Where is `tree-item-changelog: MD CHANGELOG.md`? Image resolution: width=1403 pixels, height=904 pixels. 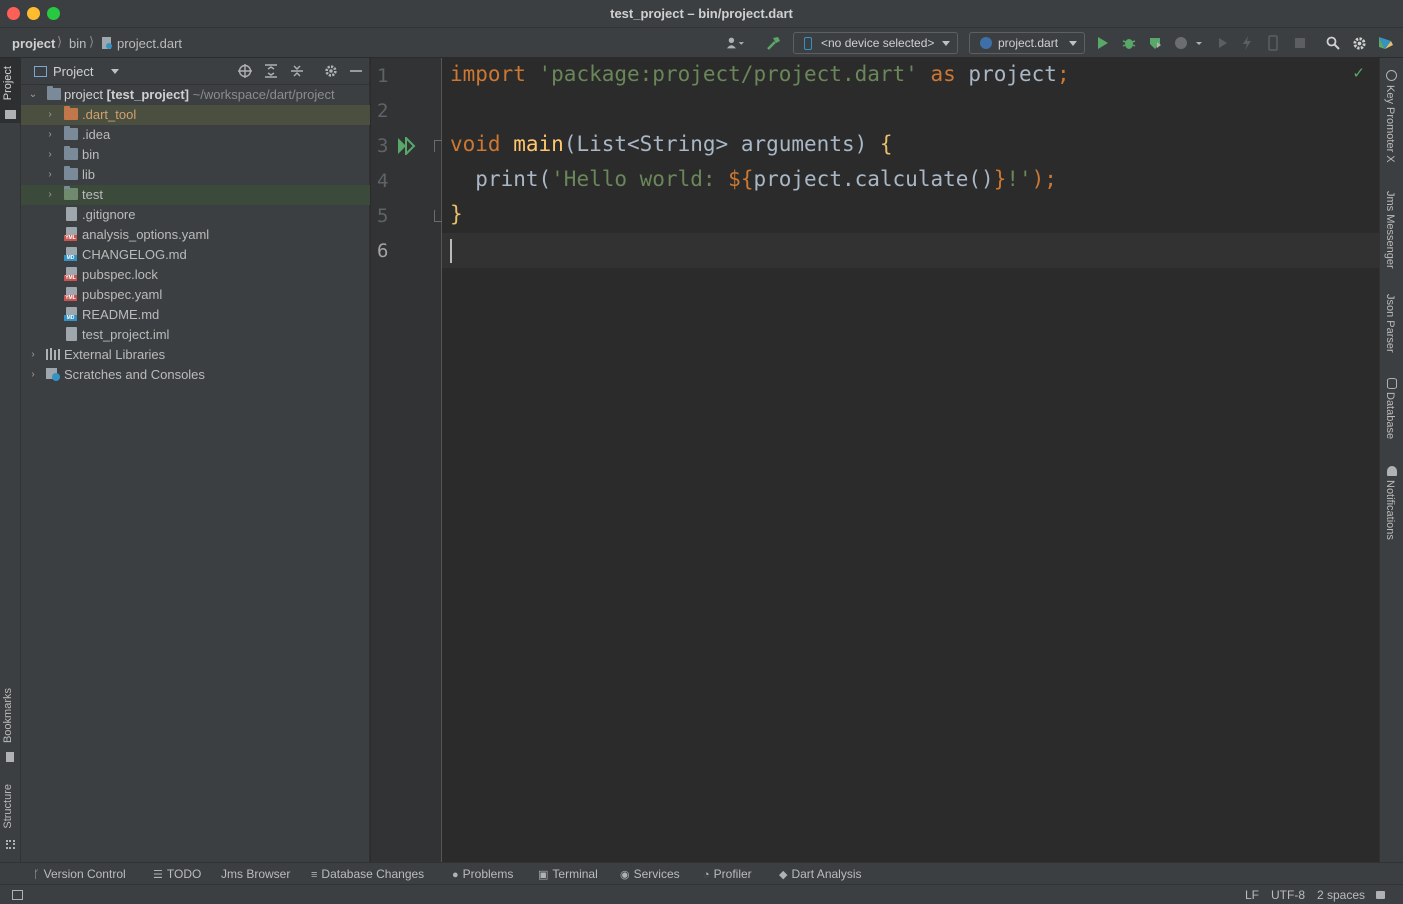
tree-item-changelog: MD CHANGELOG.md is located at coordinates (195, 255).